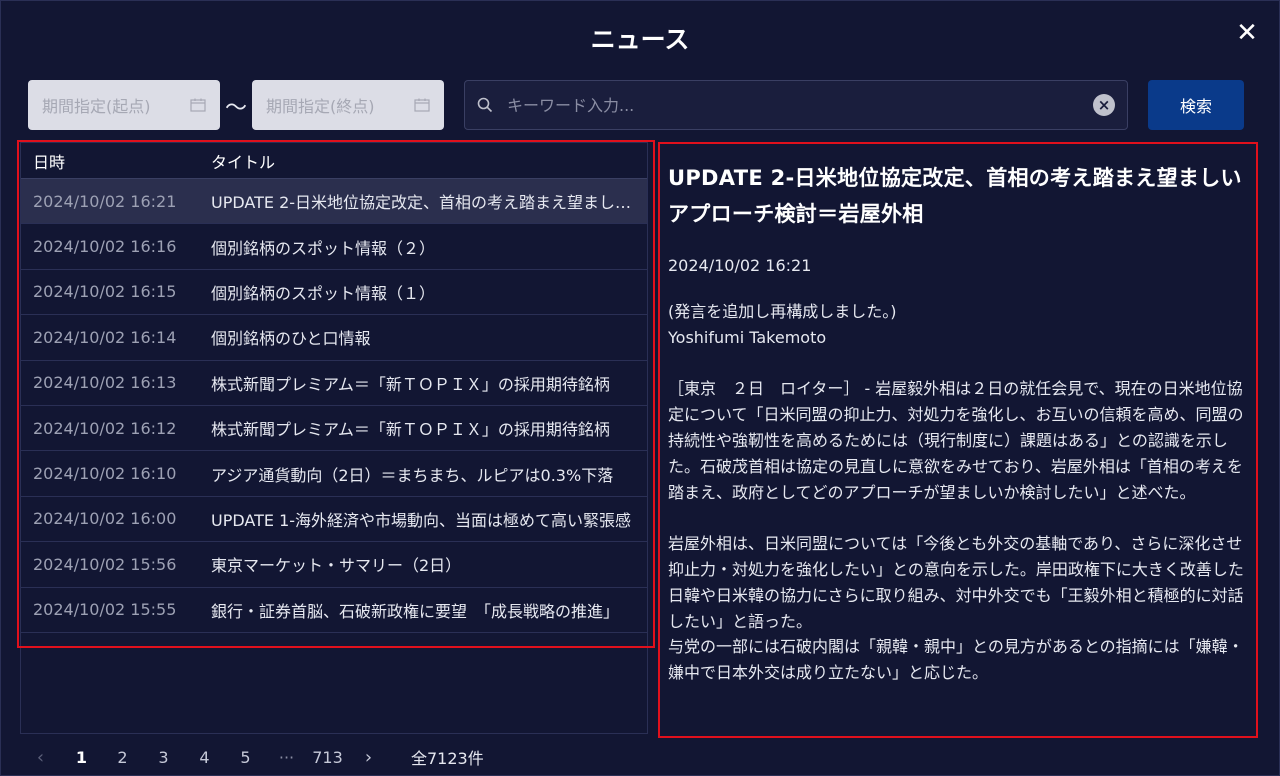  What do you see at coordinates (334, 161) in the screenshot?
I see `list-header: 日時 タイトル` at bounding box center [334, 161].